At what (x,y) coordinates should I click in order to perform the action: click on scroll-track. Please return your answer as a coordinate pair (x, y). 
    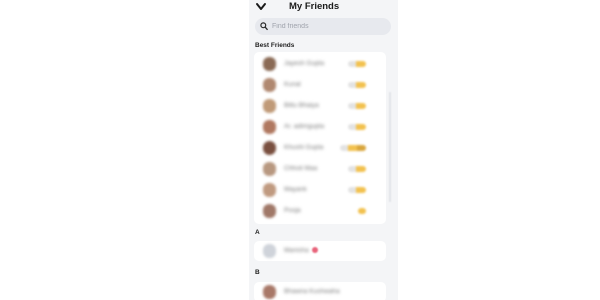
    Looking at the image, I should click on (390, 147).